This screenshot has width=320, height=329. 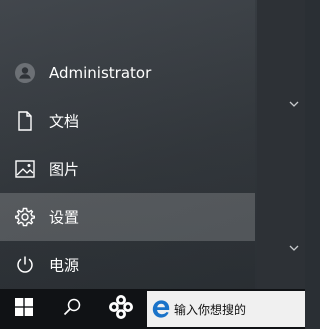 I want to click on menu-item-pictures: 图片, so click(x=127, y=169).